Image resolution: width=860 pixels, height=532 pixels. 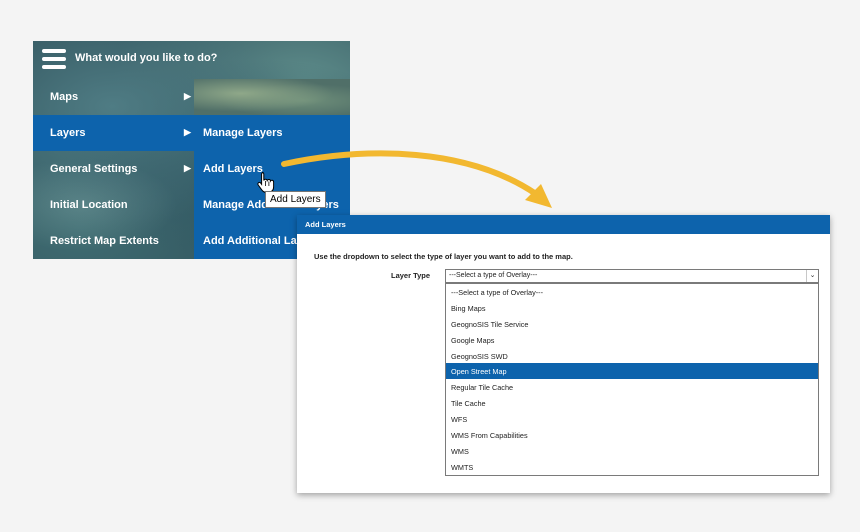 I want to click on option-label: GeognoSIS SWD, so click(x=479, y=356).